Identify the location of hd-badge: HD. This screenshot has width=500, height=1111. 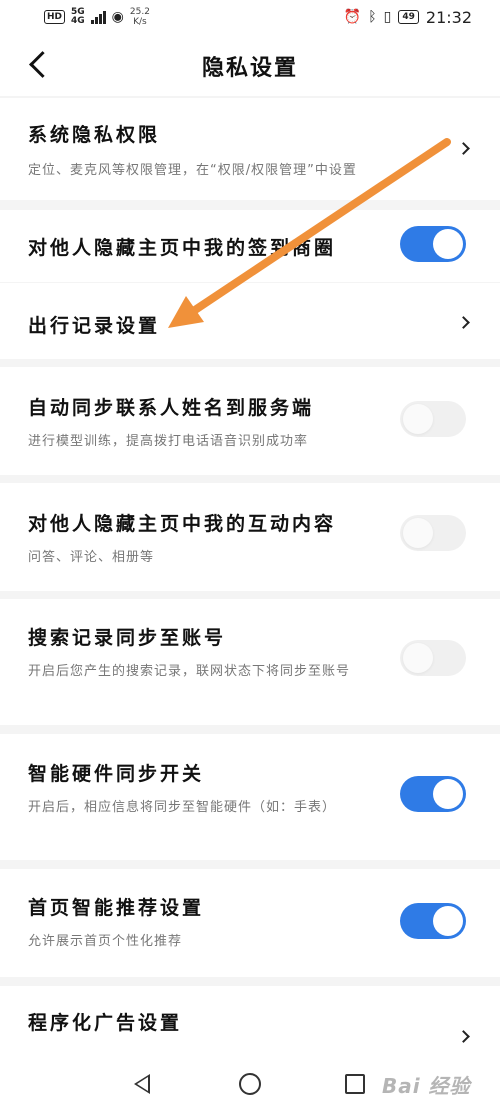
(55, 17).